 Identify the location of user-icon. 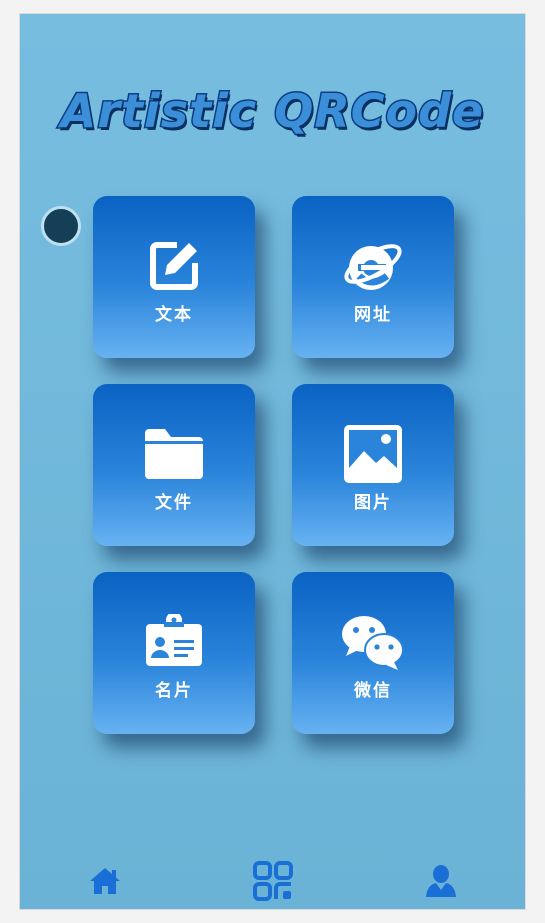
(441, 883).